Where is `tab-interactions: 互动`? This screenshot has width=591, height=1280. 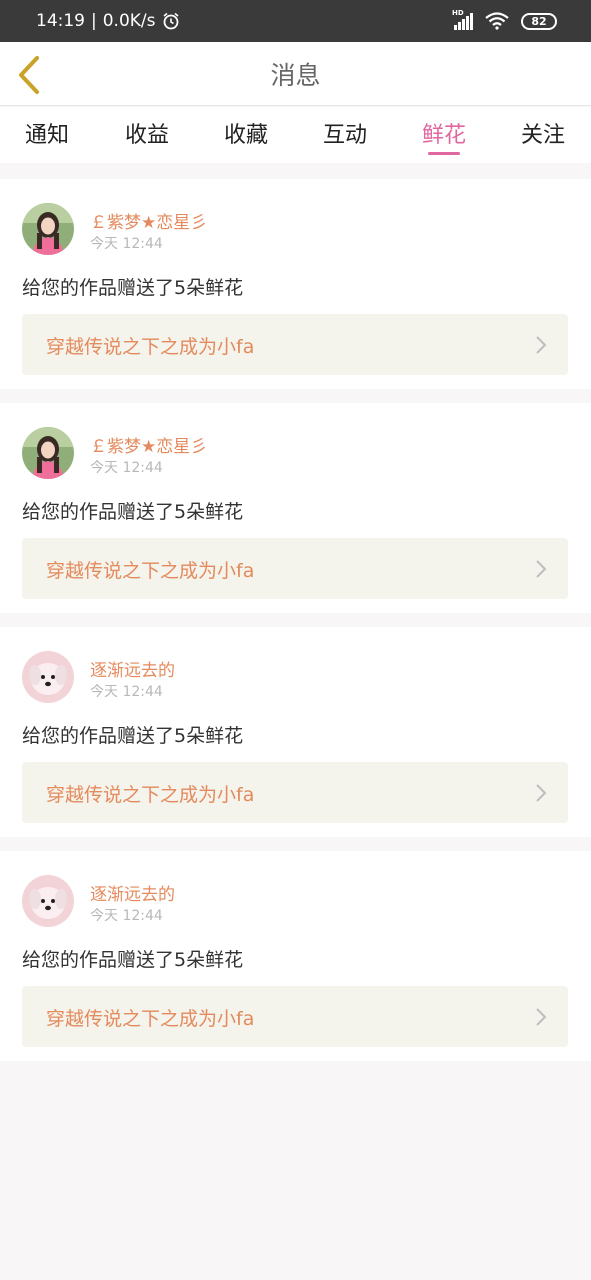 tab-interactions: 互动 is located at coordinates (345, 133).